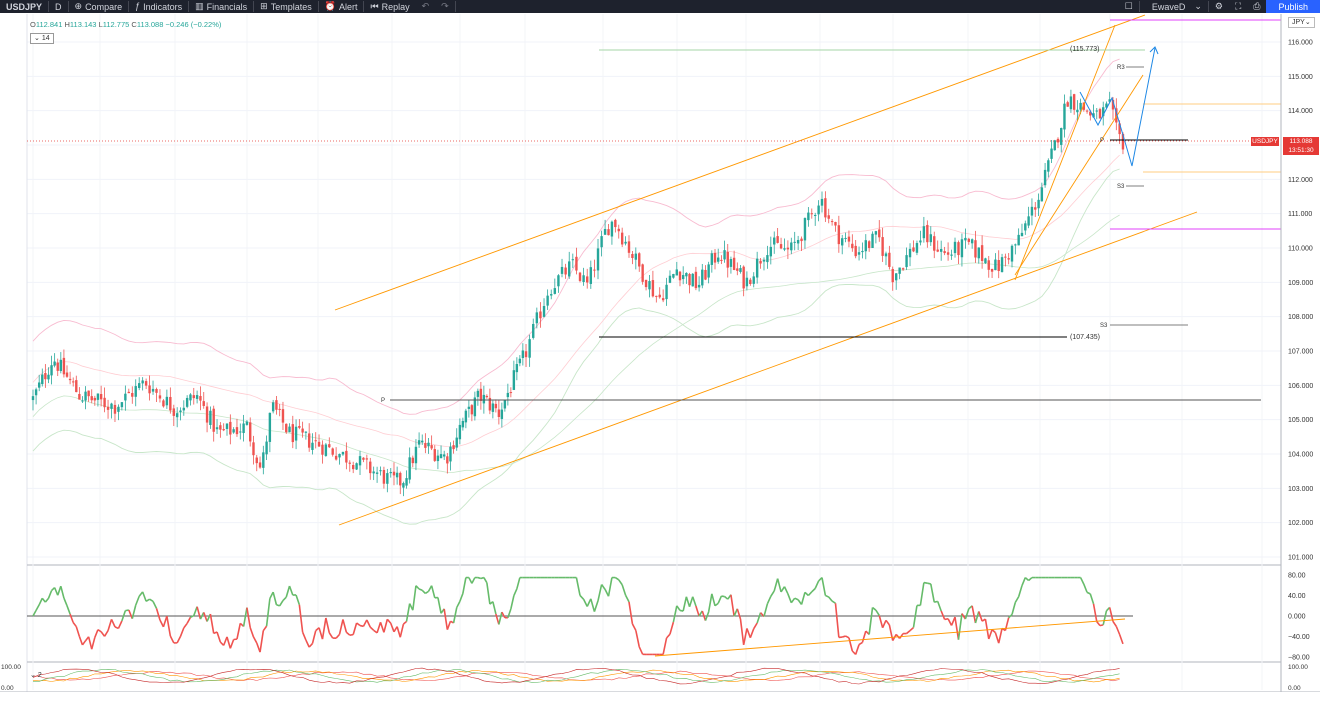  I want to click on currency-label: JPY, so click(1298, 22).